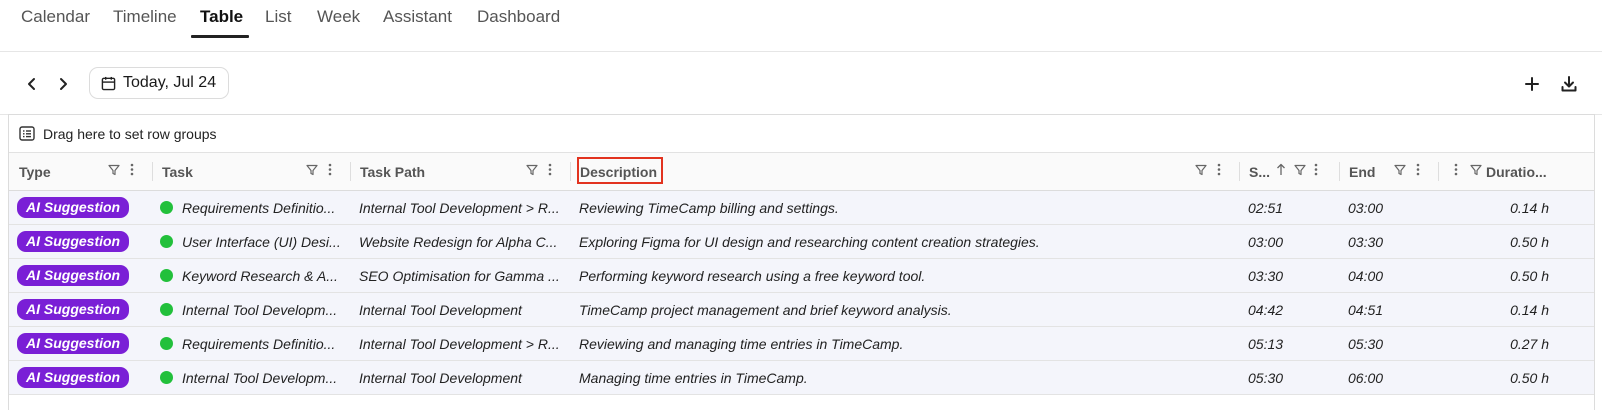 This screenshot has width=1602, height=410. Describe the element at coordinates (904, 207) in the screenshot. I see `description-cell: Reviewing TimeCamp billing and settings.` at that location.